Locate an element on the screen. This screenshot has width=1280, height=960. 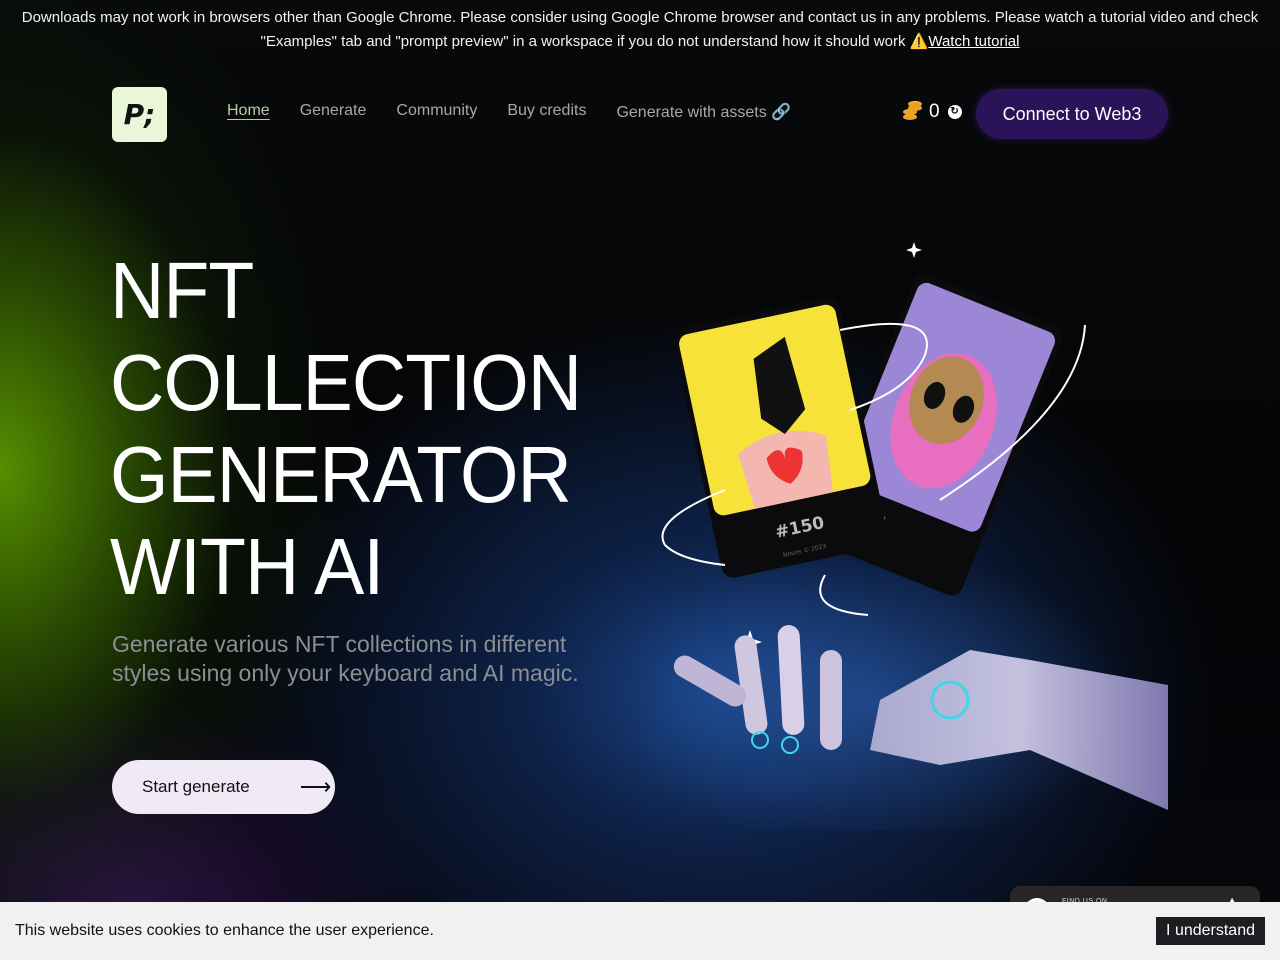
hero-title-line: WITH AI is located at coordinates (247, 566).